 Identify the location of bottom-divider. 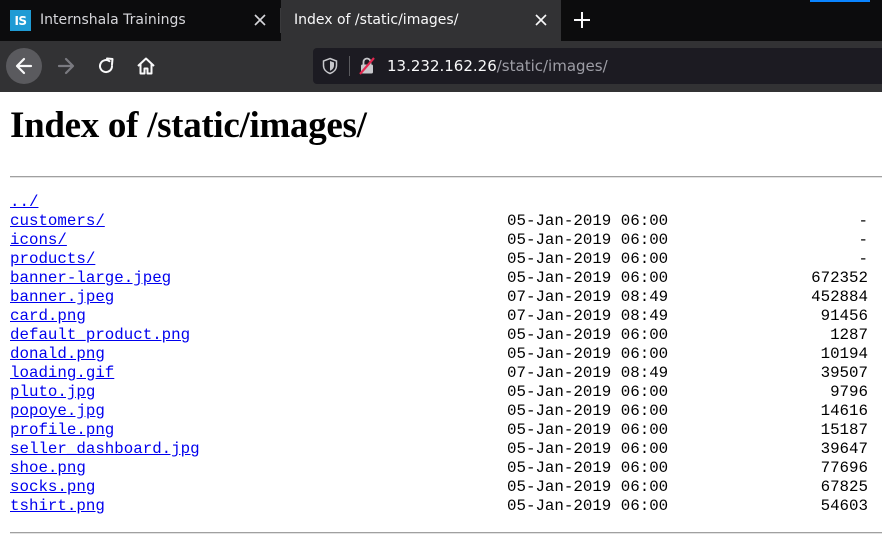
(446, 533).